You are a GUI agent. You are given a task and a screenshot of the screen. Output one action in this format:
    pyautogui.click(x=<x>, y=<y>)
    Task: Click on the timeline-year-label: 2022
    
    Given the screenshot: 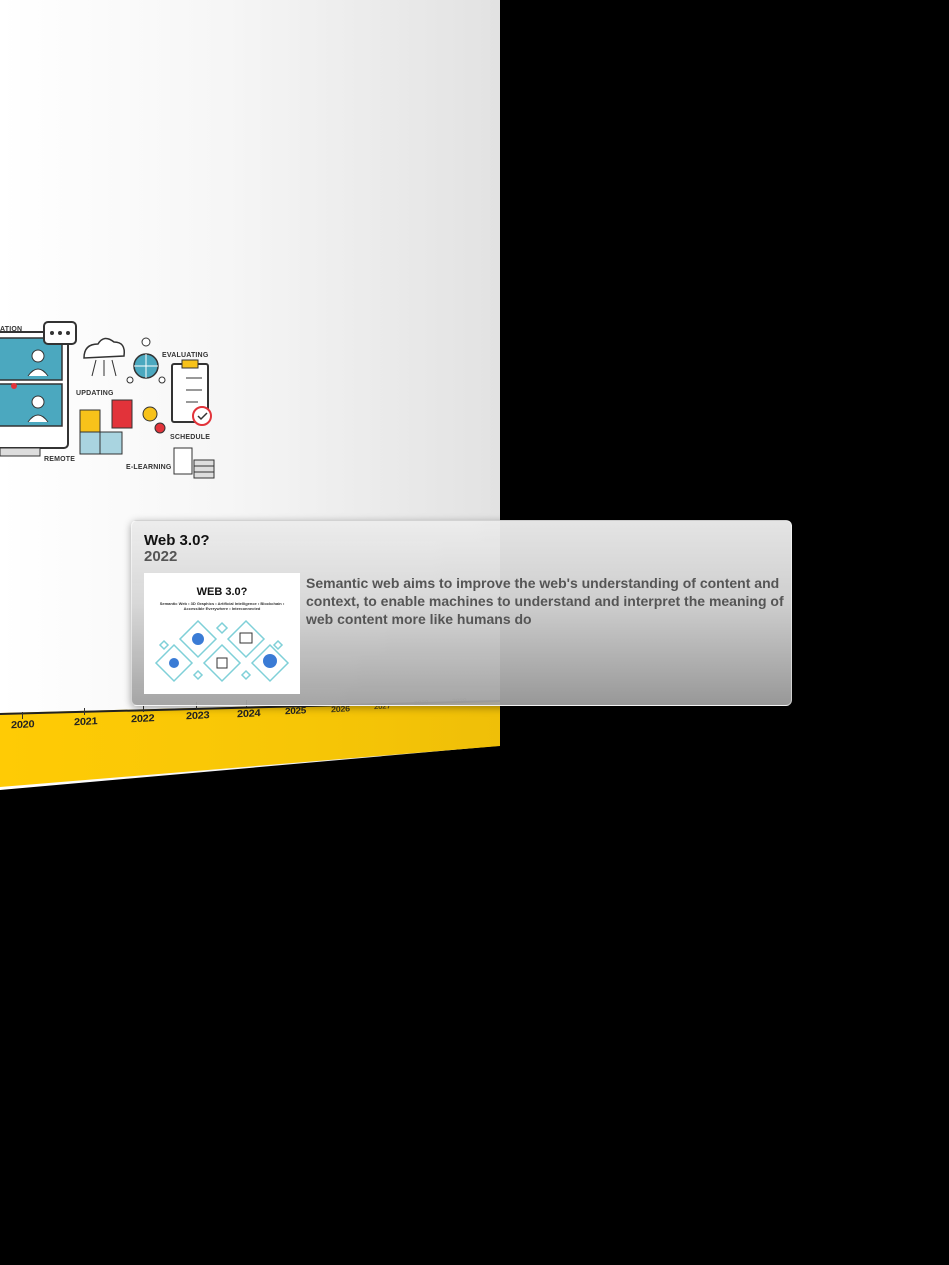 What is the action you would take?
    pyautogui.click(x=142, y=719)
    